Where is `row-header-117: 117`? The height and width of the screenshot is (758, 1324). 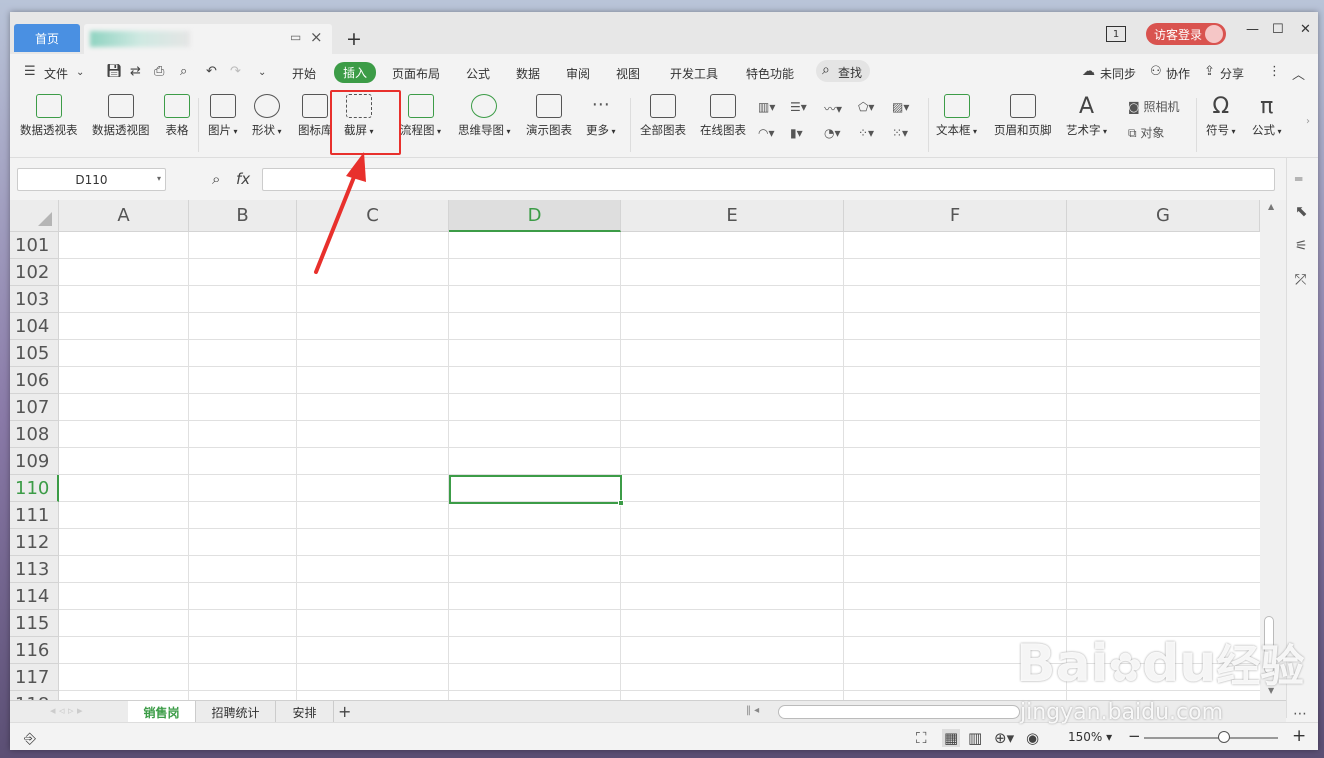 row-header-117: 117 is located at coordinates (34, 677).